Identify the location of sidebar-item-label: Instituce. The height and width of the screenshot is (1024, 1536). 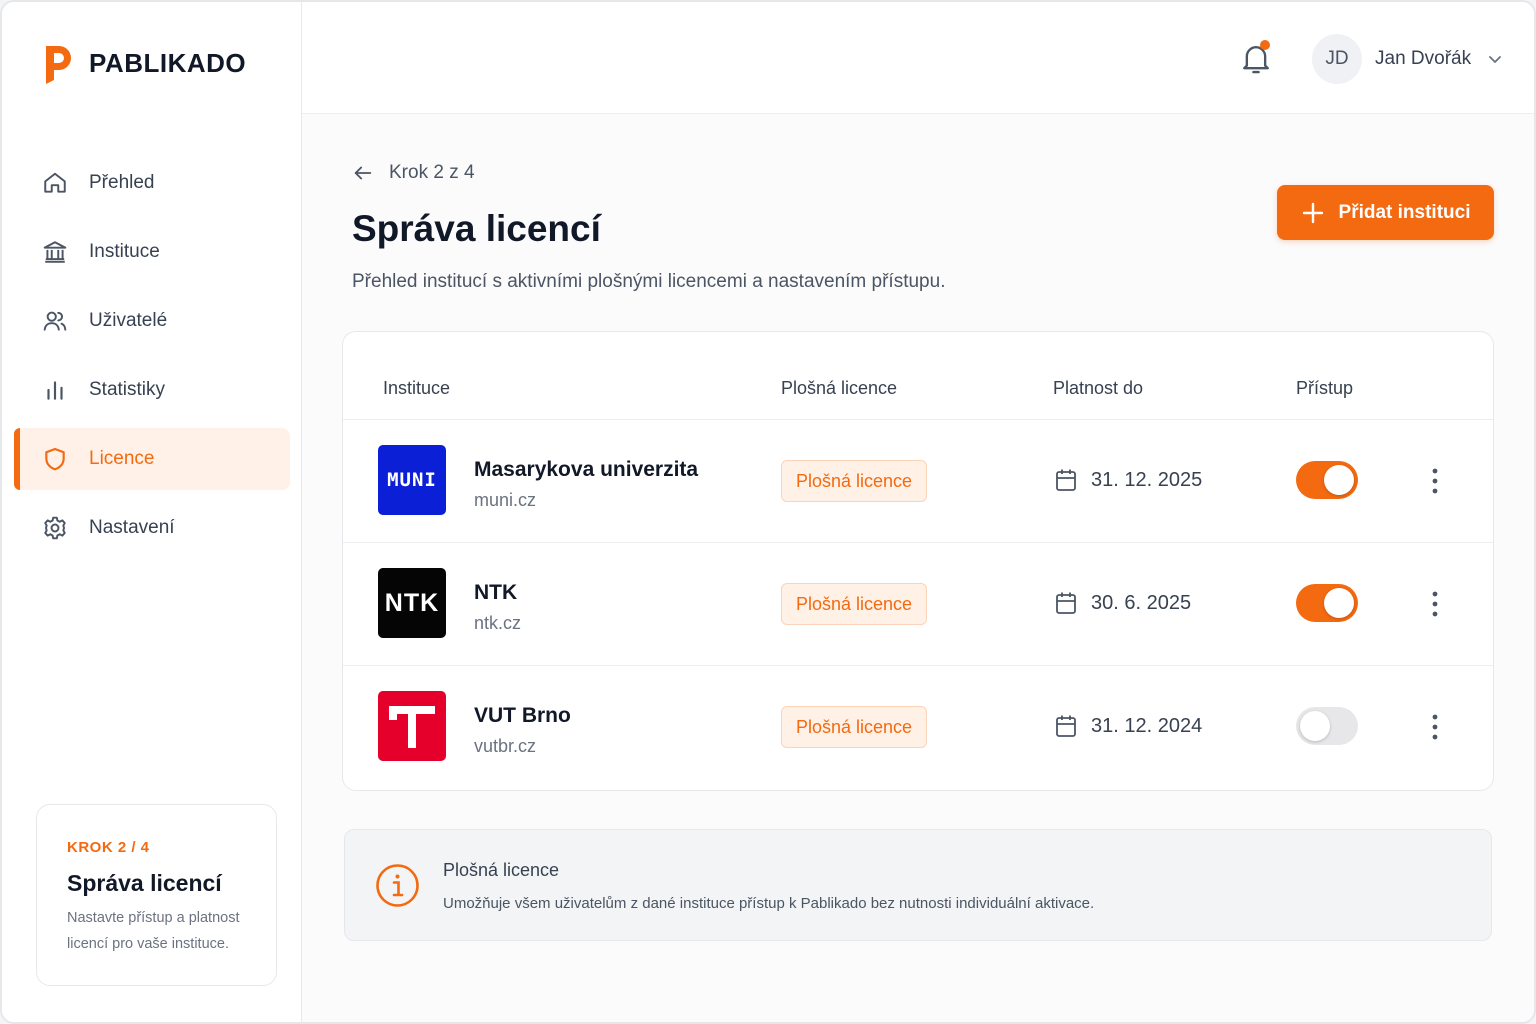
(124, 251).